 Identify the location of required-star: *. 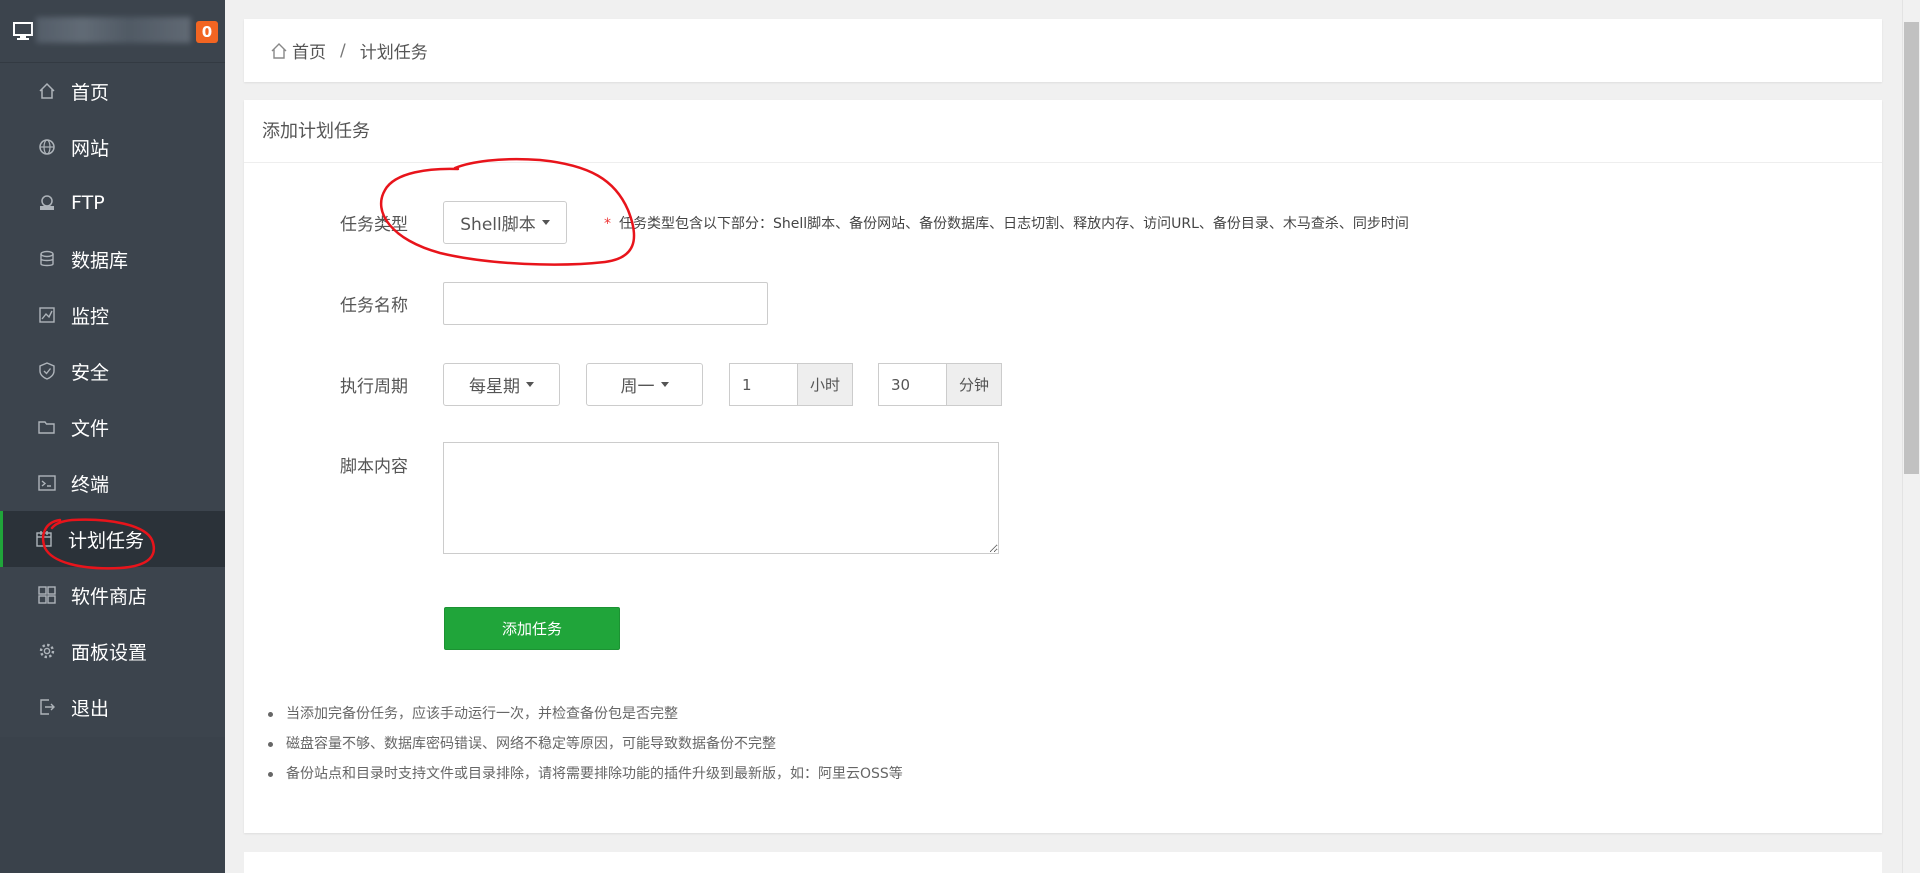
(607, 224).